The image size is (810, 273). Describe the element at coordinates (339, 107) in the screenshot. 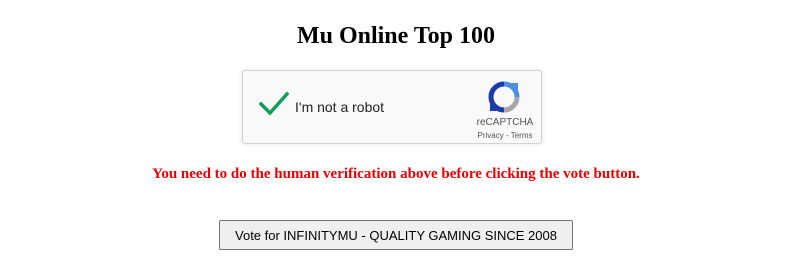

I see `captcha-label: I'm not a robot` at that location.